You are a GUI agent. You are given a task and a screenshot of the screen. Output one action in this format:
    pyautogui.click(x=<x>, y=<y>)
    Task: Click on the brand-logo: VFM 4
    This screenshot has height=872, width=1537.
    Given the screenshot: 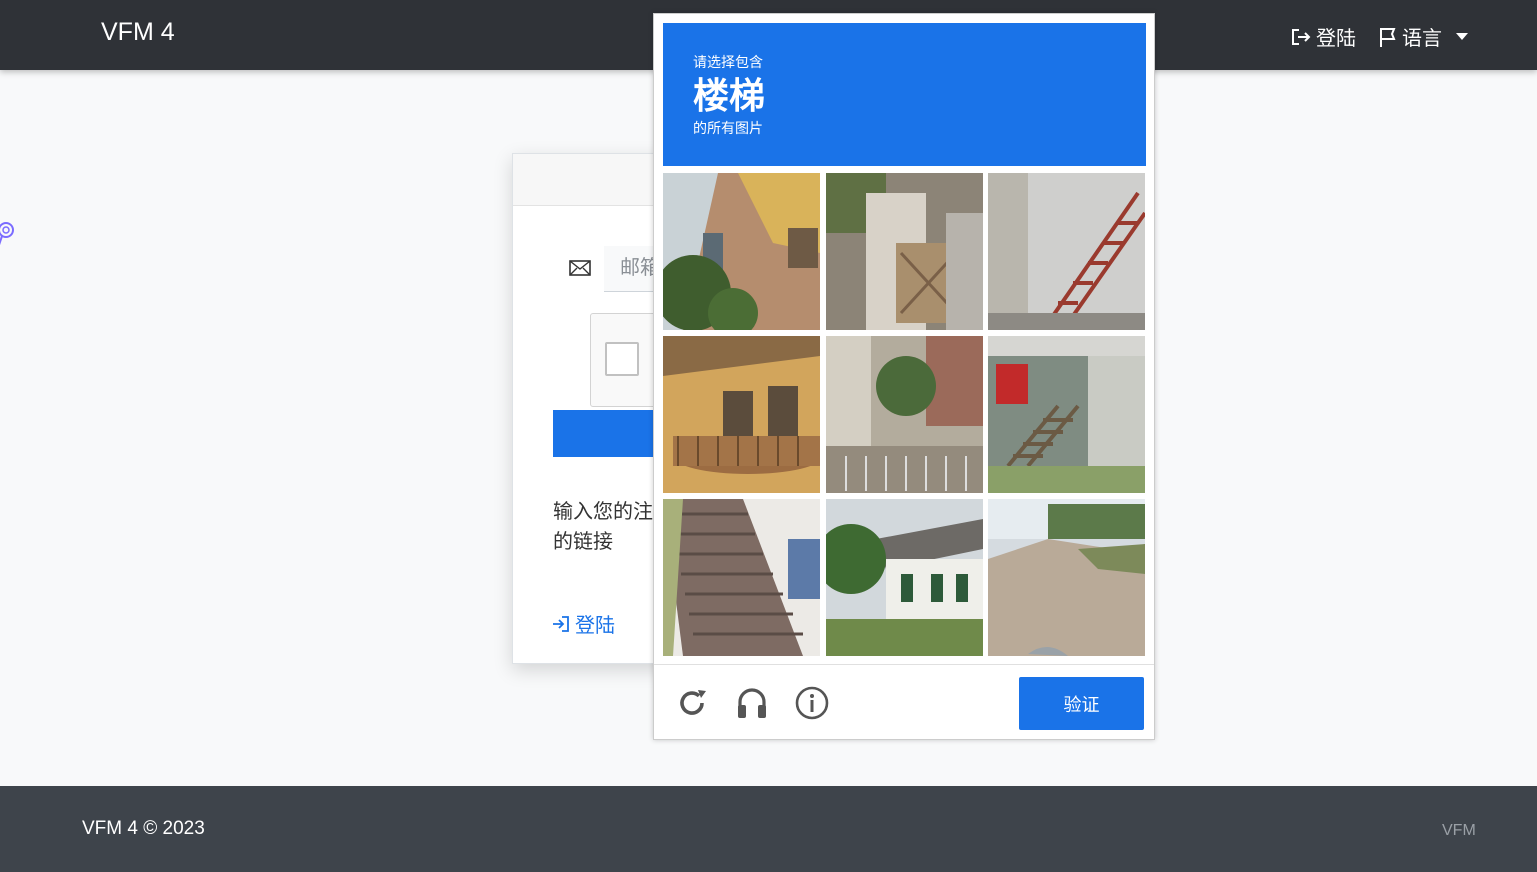 What is the action you would take?
    pyautogui.click(x=138, y=32)
    